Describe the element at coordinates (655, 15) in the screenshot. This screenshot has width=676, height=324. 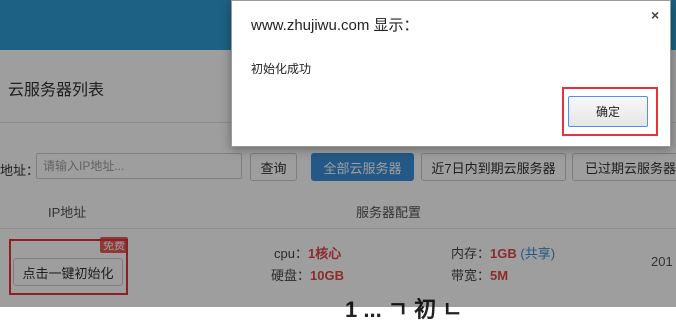
I see `close-icon: ×` at that location.